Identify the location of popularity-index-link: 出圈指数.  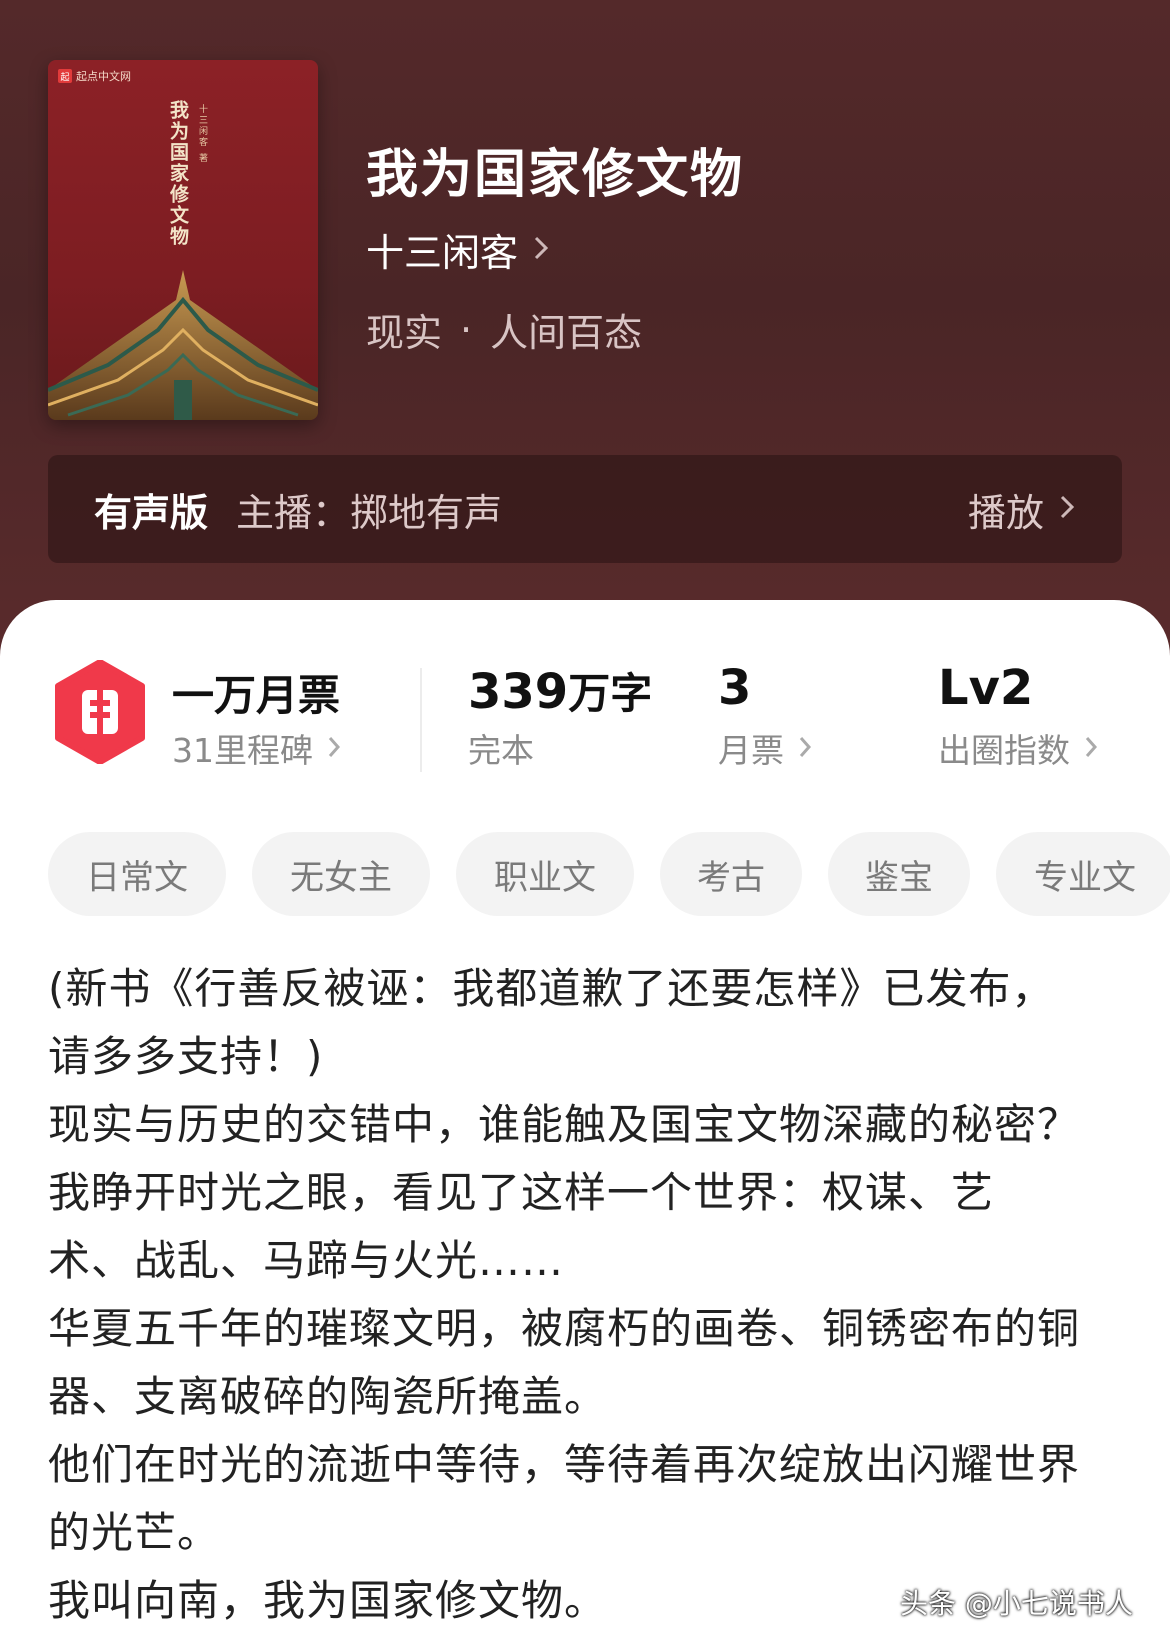
(1018, 748).